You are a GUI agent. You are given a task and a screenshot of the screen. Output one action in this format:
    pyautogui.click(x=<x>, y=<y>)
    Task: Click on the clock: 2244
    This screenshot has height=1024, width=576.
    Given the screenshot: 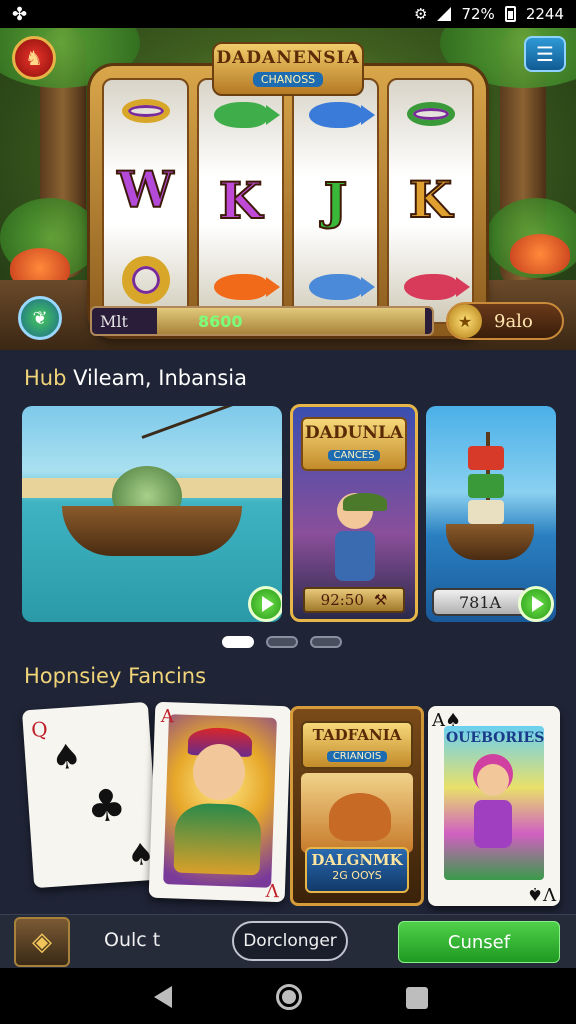 What is the action you would take?
    pyautogui.click(x=544, y=14)
    